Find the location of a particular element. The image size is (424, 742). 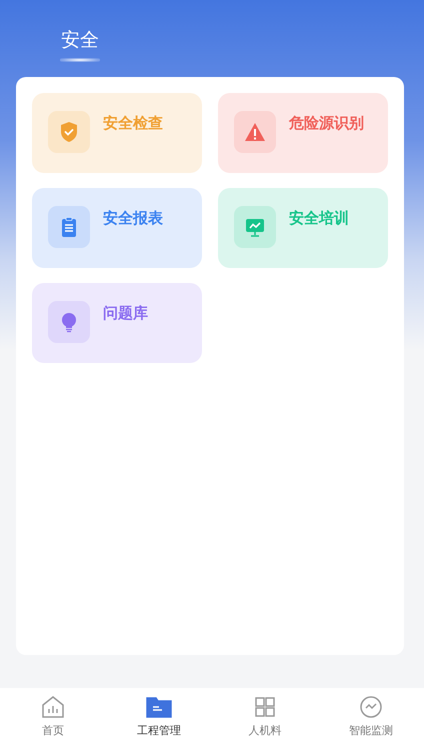

tab-item: 工程管理 is located at coordinates (159, 715).